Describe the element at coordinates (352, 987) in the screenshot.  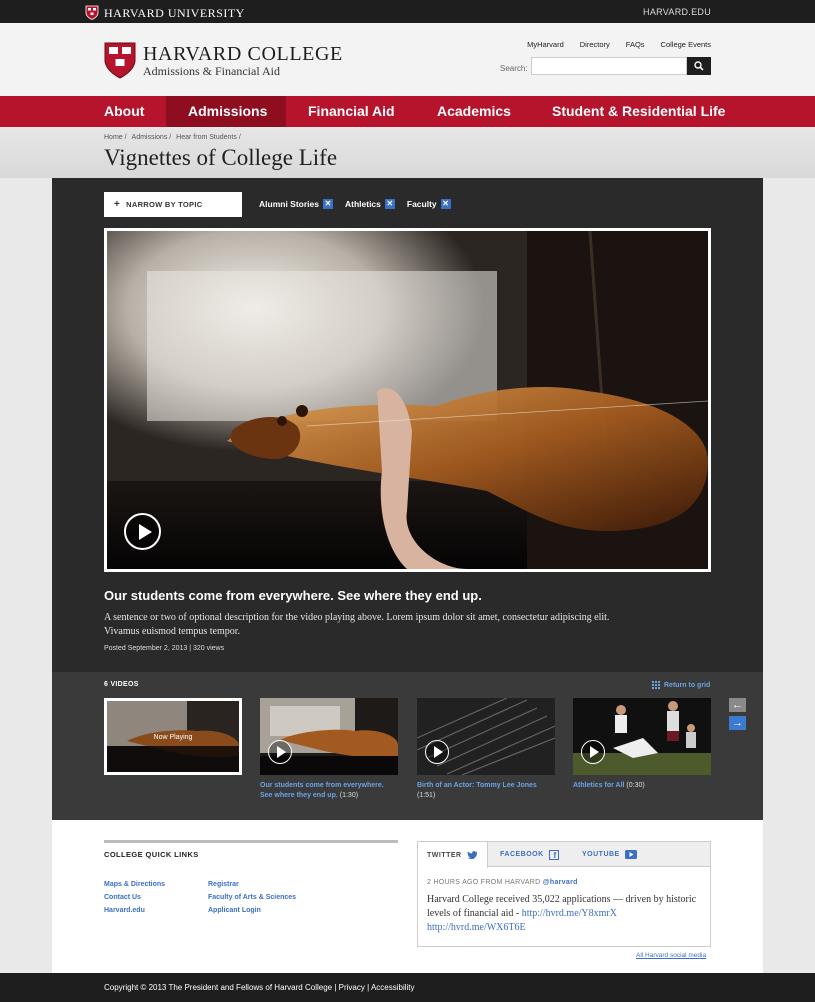
I see `privacy-link: Privacy` at that location.